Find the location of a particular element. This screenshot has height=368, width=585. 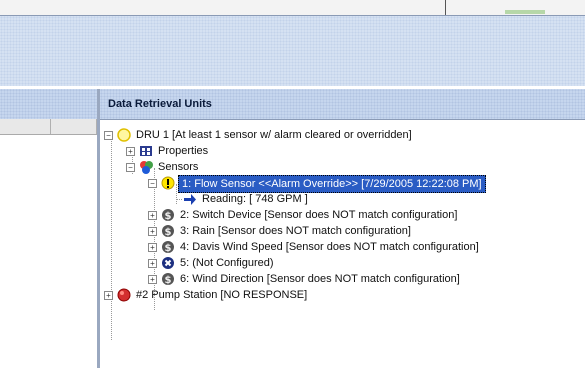

status-indicator is located at coordinates (525, 12).